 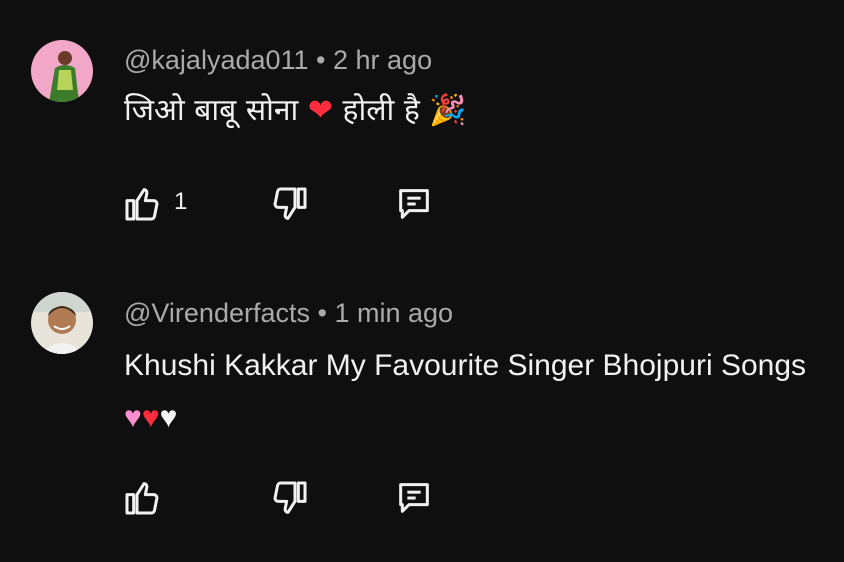 I want to click on comment-actions, so click(x=422, y=498).